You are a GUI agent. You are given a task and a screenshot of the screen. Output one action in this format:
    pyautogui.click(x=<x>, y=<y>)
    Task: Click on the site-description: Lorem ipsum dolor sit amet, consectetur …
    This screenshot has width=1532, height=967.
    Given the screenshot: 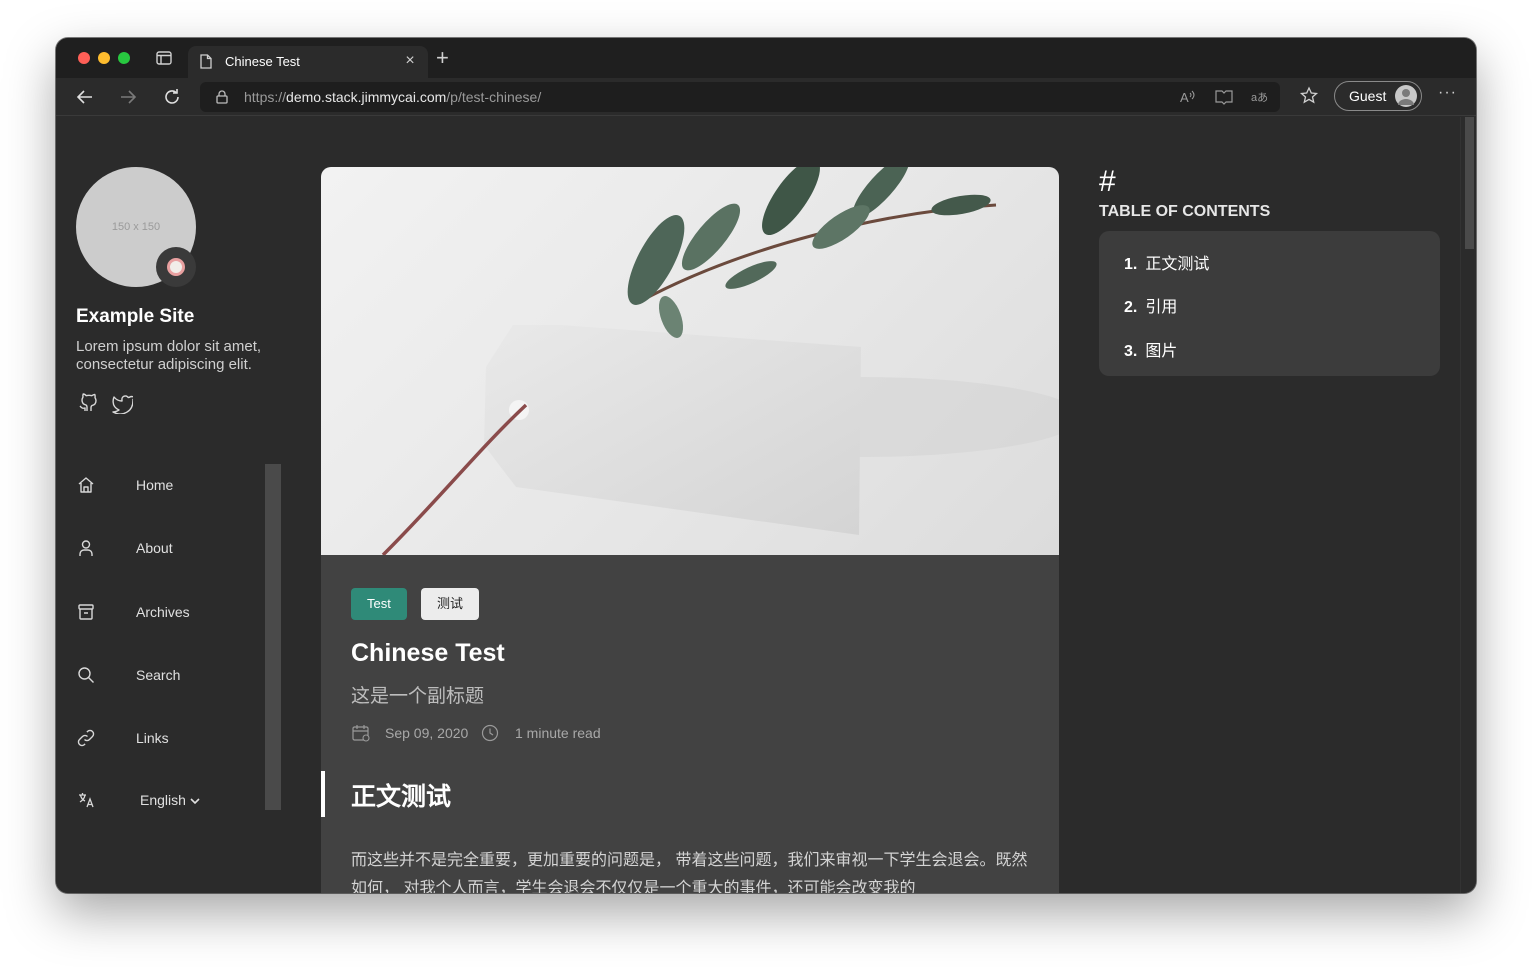 What is the action you would take?
    pyautogui.click(x=169, y=355)
    